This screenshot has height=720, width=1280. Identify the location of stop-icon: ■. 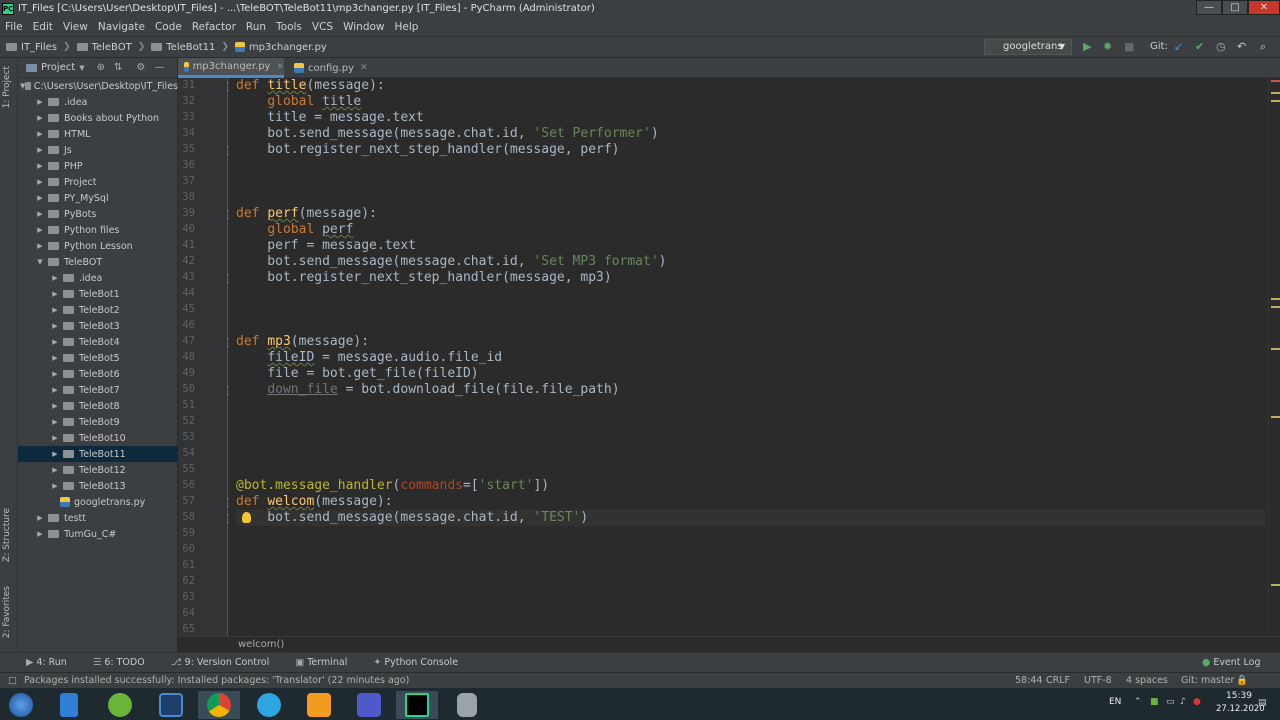
(1129, 47).